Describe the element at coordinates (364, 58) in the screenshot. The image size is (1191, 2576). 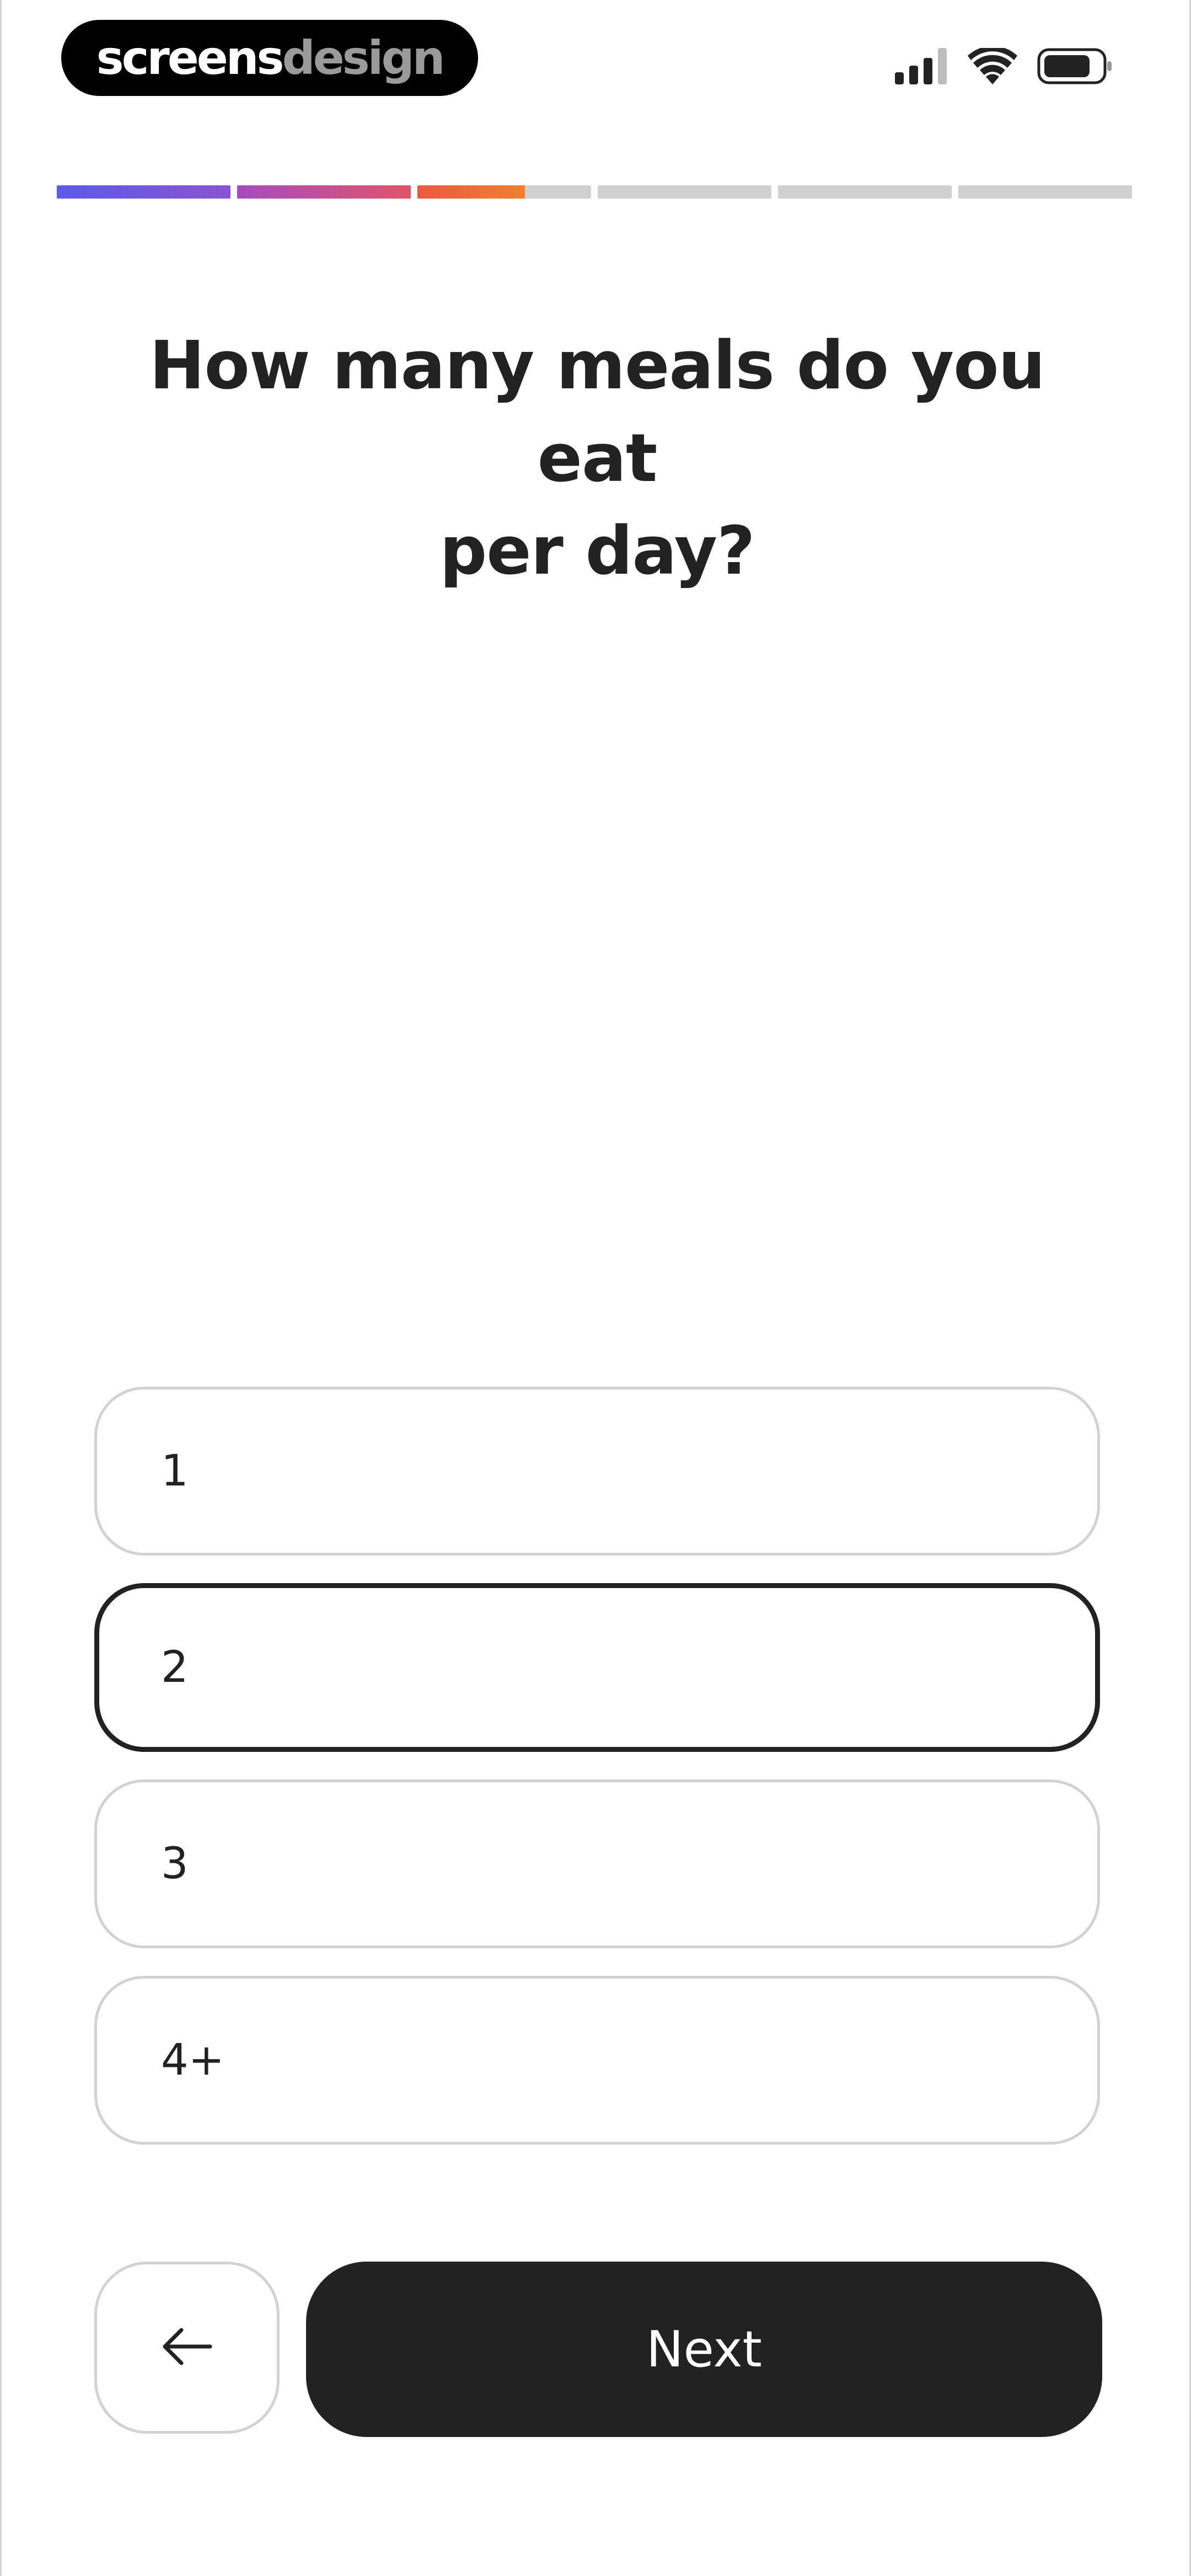
I see `brand-logo-part2: design` at that location.